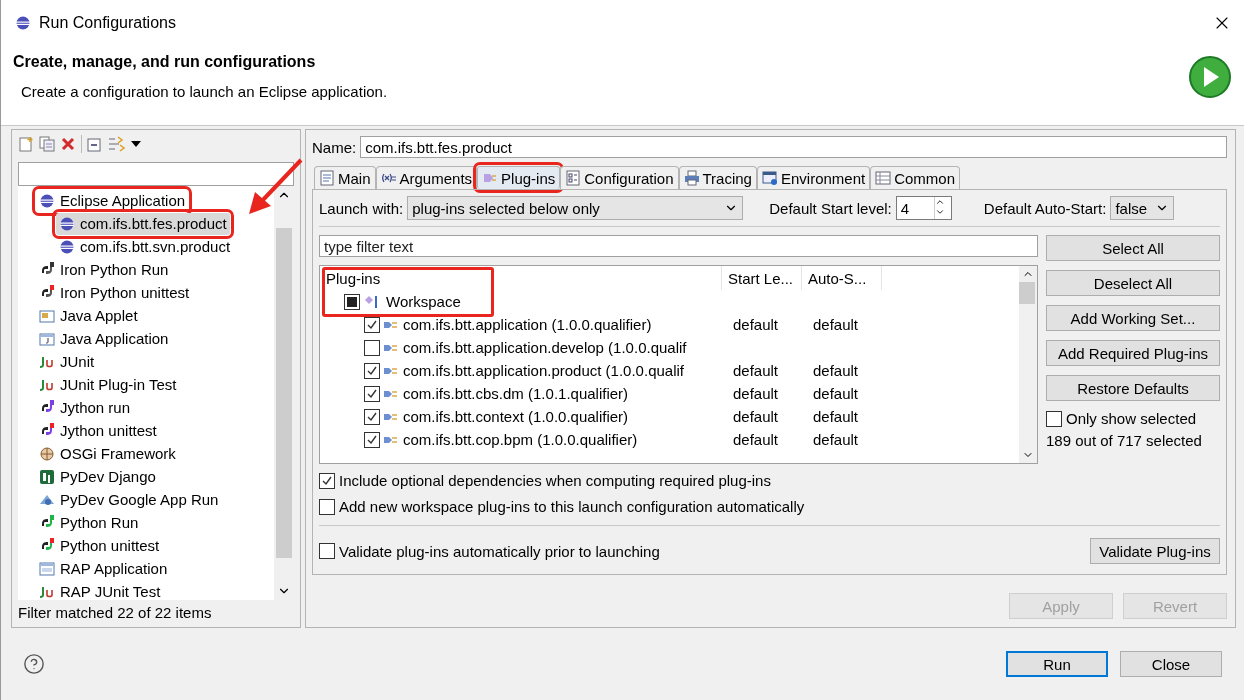 The image size is (1244, 700). I want to click on table-cell-text: com.ifs.btt.application.develop (1.0.0.qualif, so click(545, 347).